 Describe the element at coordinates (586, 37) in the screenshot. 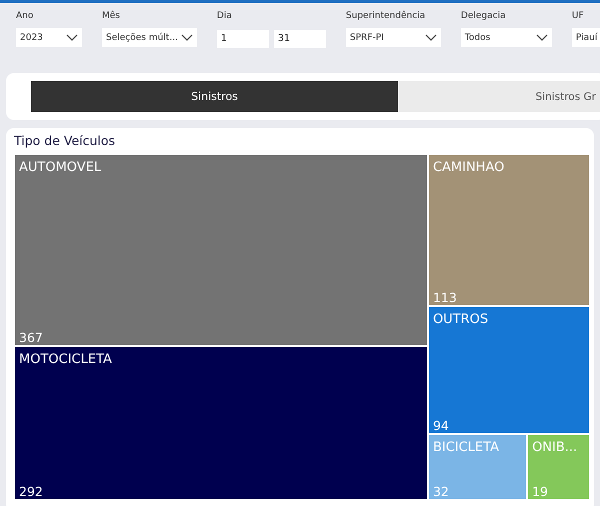

I see `dropdown: Piauí` at that location.